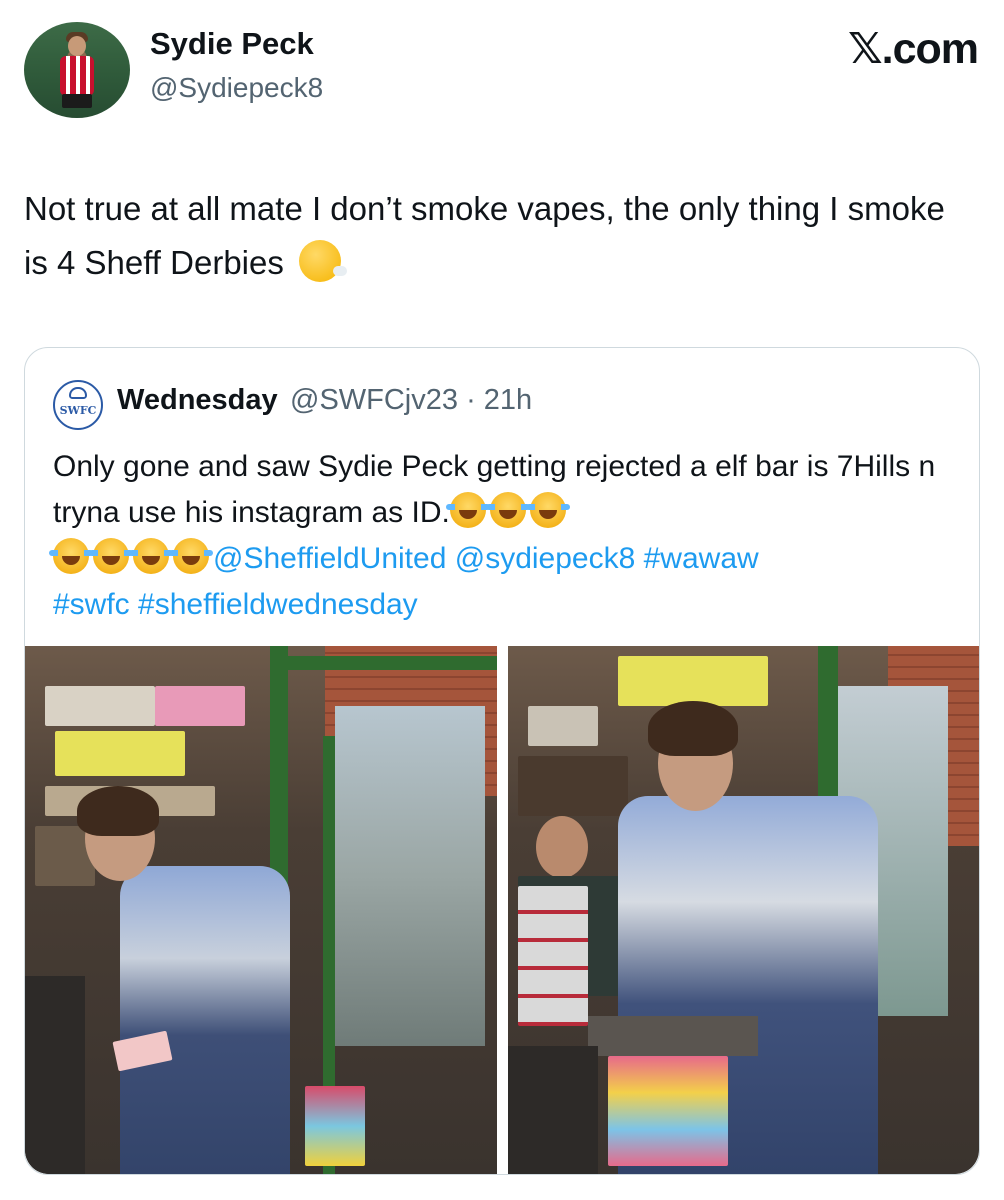  Describe the element at coordinates (232, 44) in the screenshot. I see `author-name: Sydie Peck` at that location.